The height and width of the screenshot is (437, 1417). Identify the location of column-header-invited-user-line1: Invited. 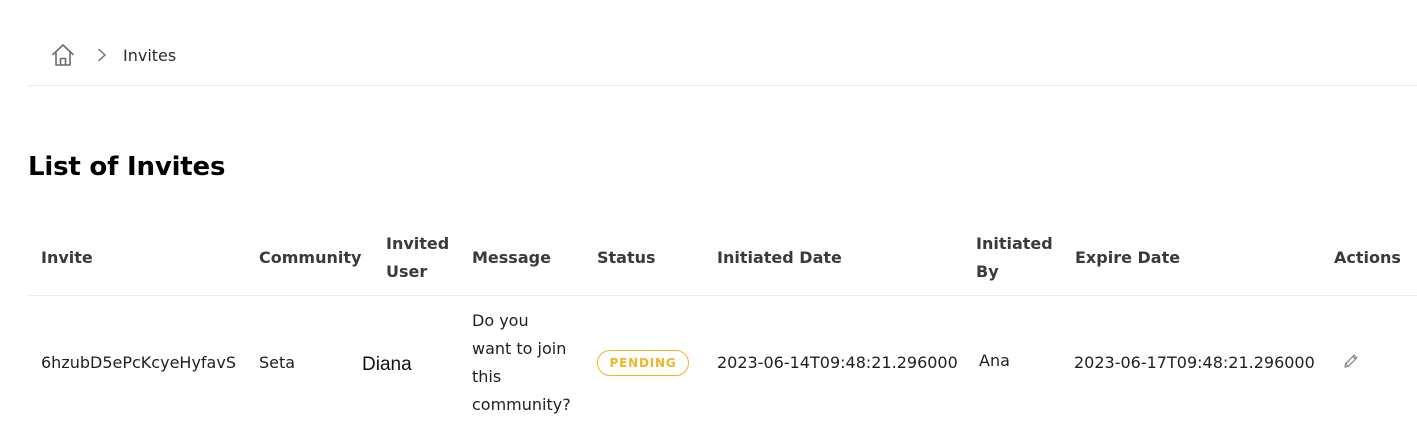
(418, 243).